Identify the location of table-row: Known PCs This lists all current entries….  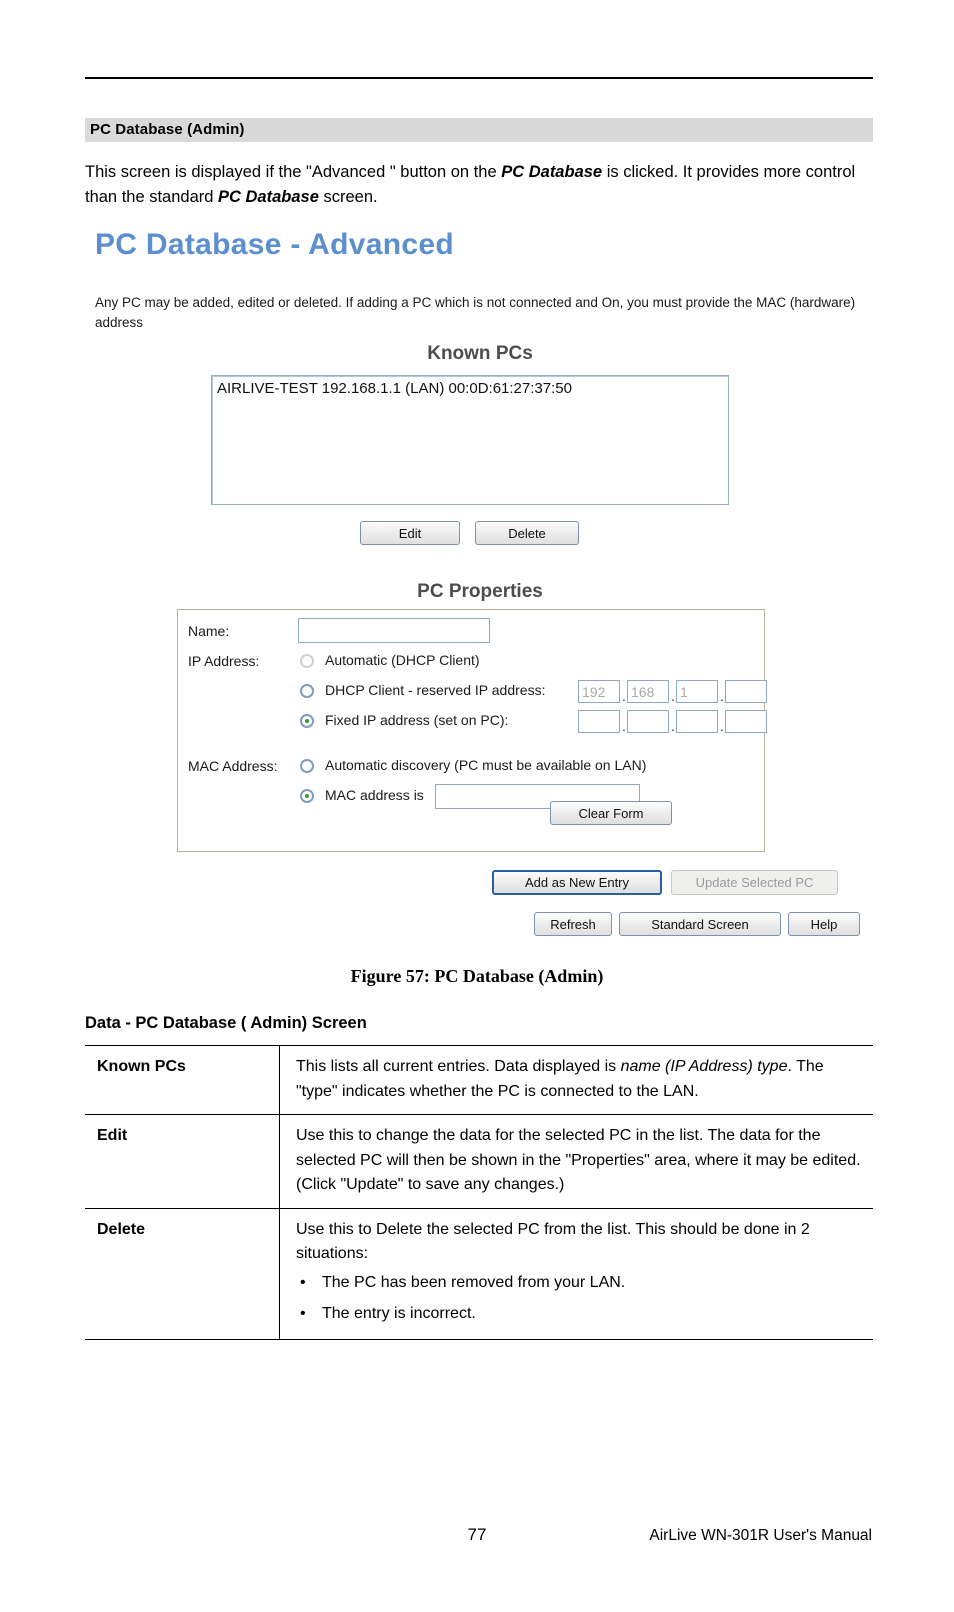
(479, 1080).